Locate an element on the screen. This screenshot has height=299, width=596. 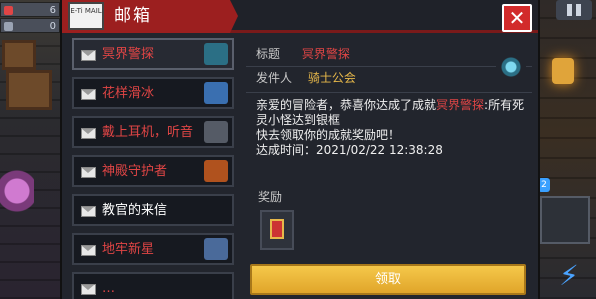
mail-item: 地牢新星 is located at coordinates (153, 249).